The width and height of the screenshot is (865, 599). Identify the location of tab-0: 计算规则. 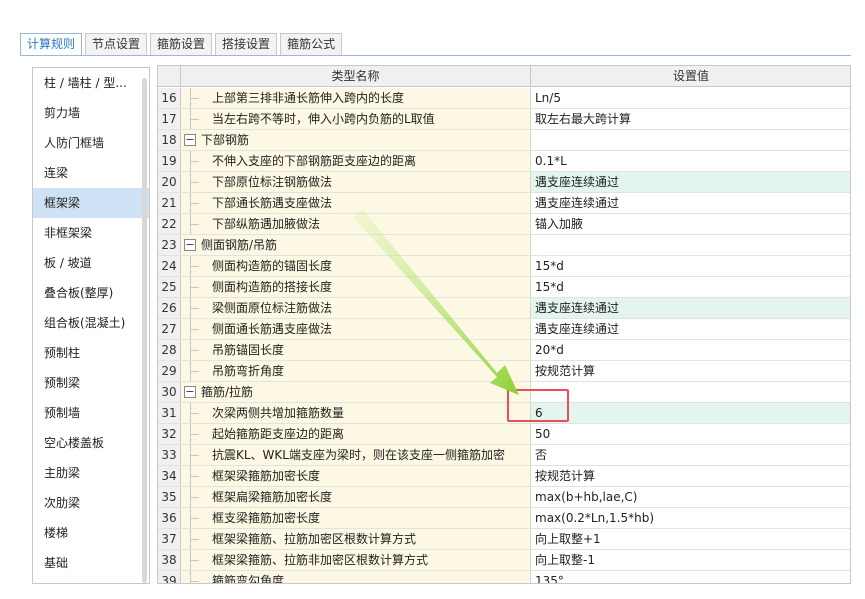
(51, 44).